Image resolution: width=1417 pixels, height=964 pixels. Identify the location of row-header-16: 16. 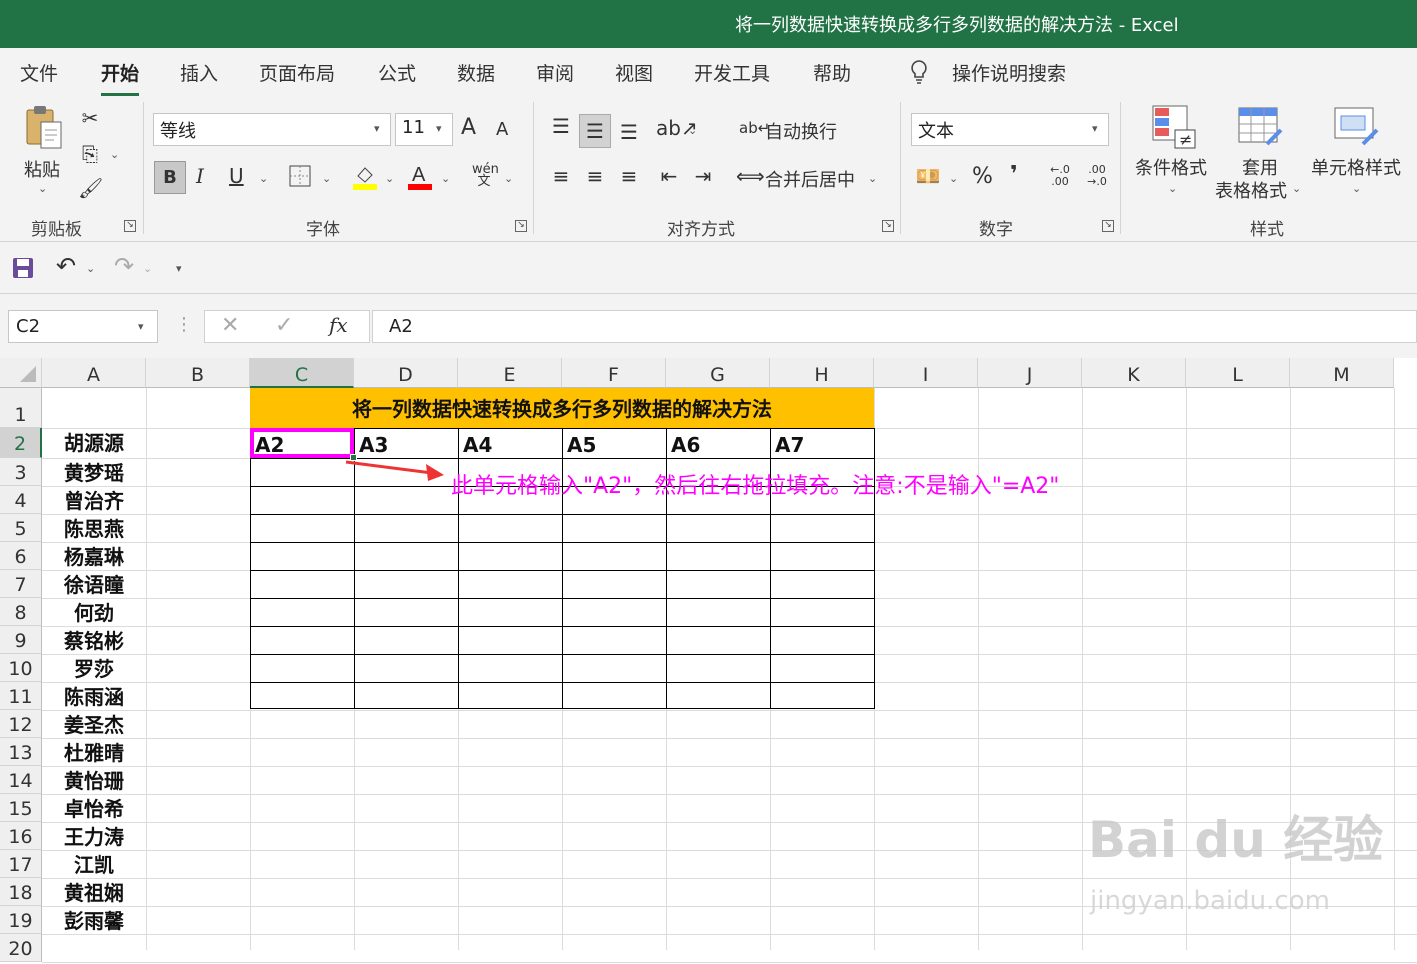
(21, 836).